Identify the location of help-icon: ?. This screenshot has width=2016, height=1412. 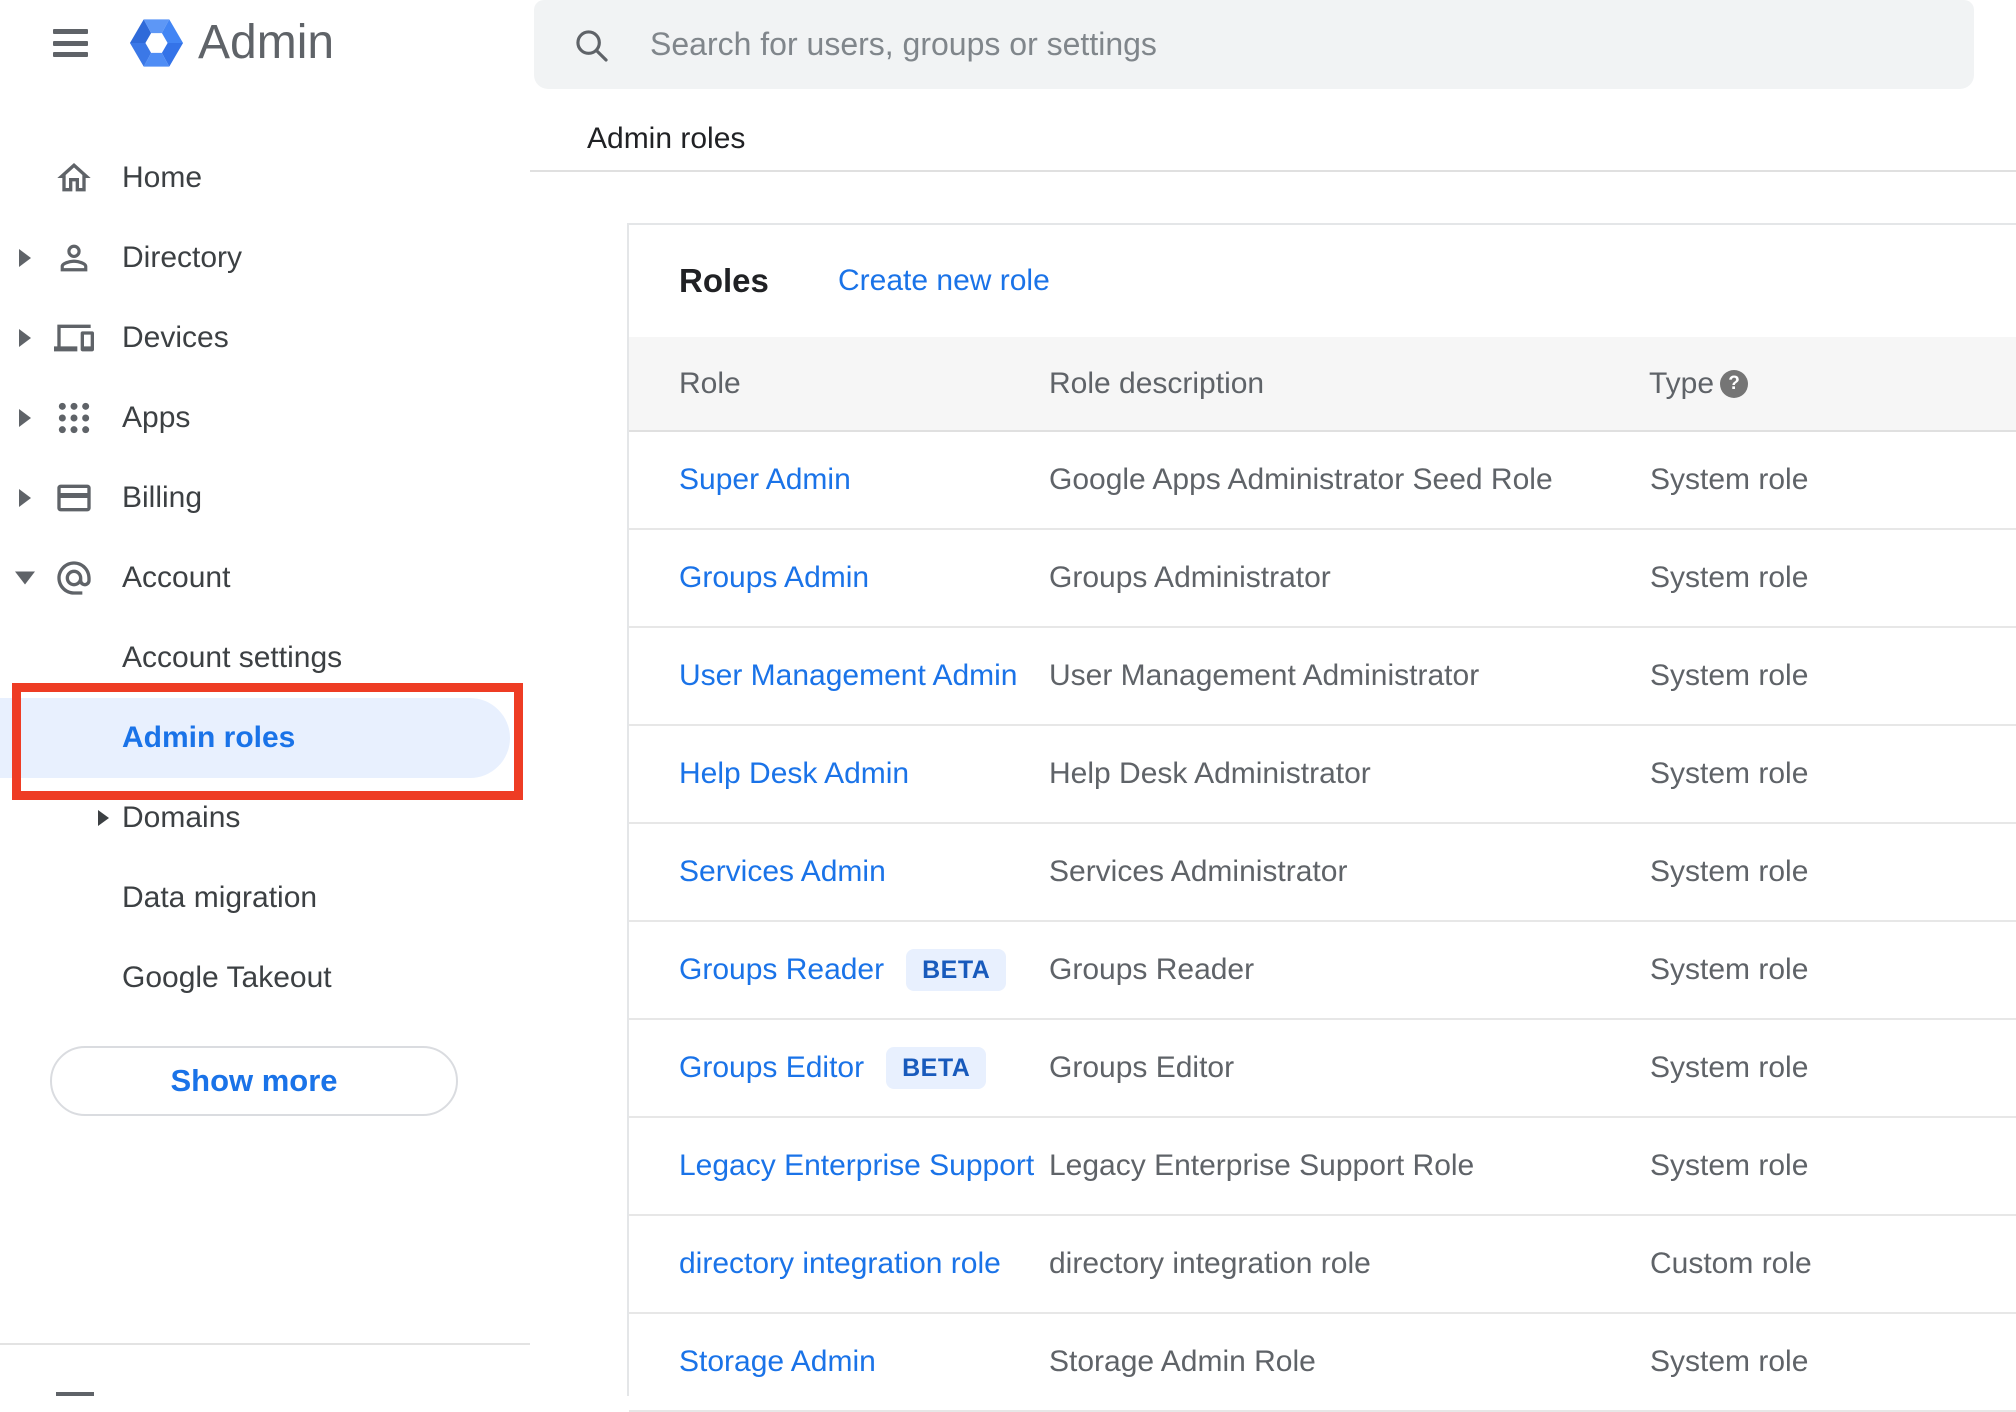
(1734, 383).